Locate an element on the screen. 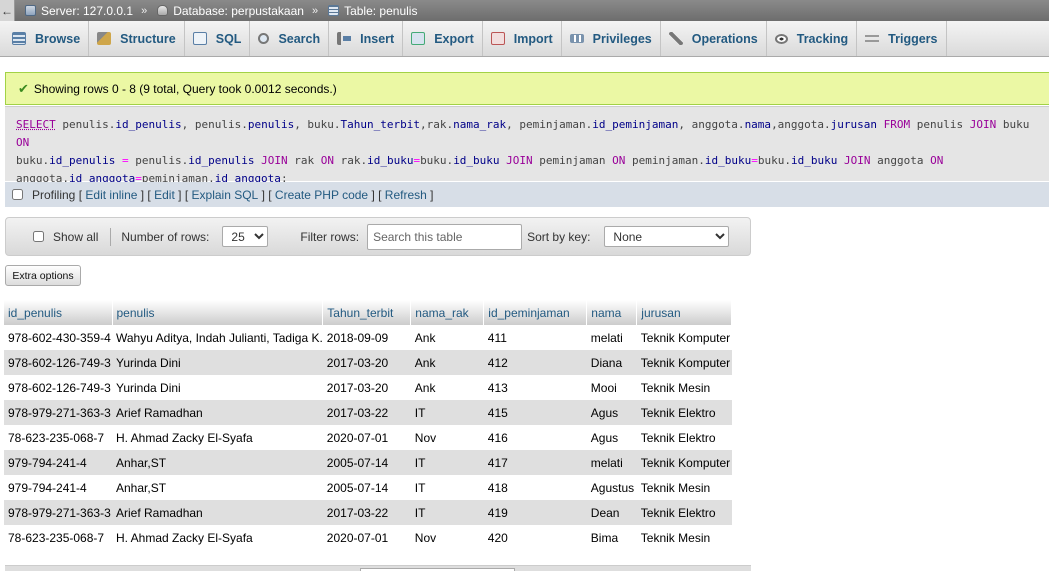 The height and width of the screenshot is (571, 1049). create-php-code-link: Create PHP code is located at coordinates (321, 195).